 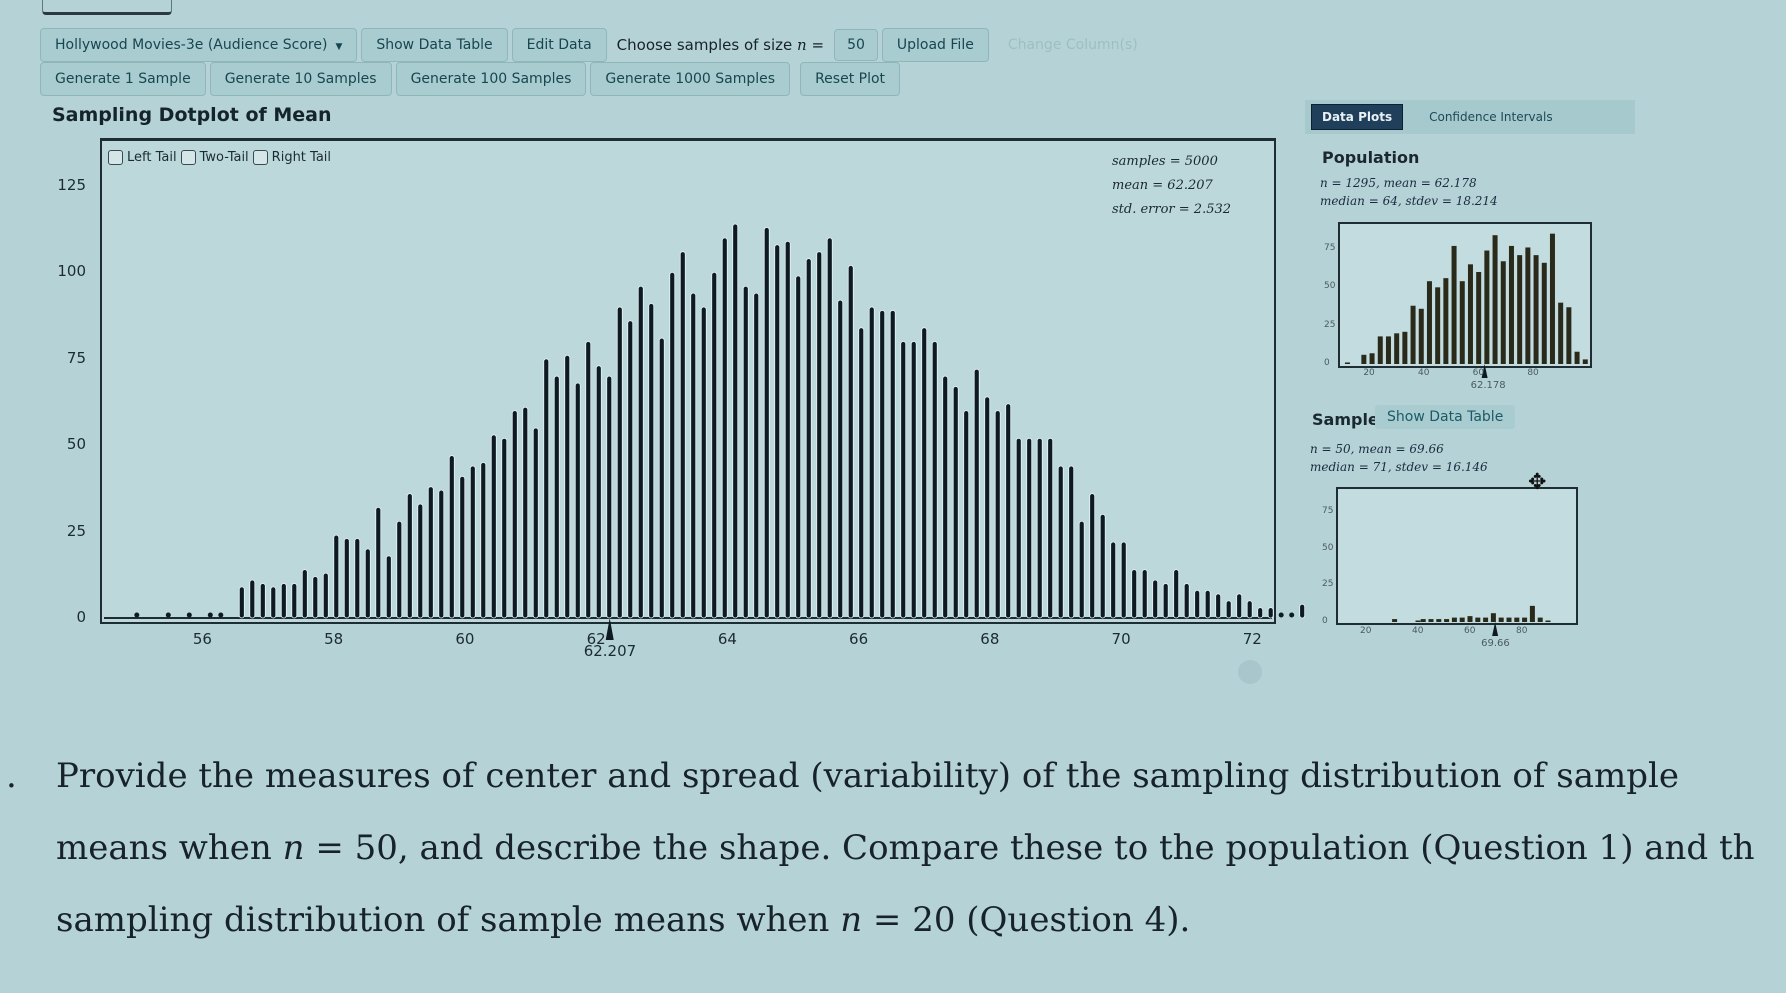 What do you see at coordinates (1488, 385) in the screenshot?
I see `population-mean-label: 62.178` at bounding box center [1488, 385].